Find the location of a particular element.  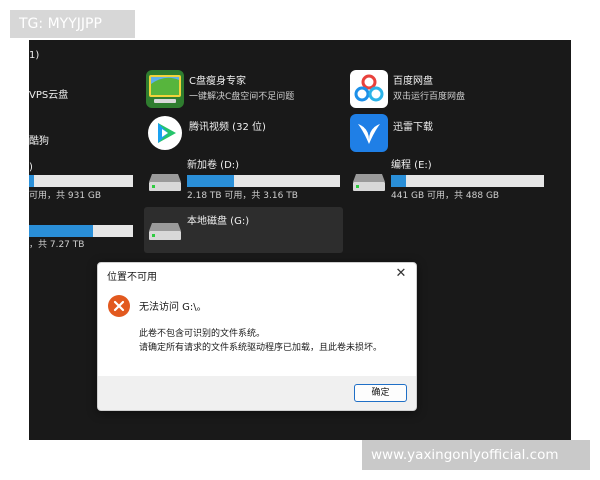

left-drive2-usage-bar is located at coordinates (81, 231).